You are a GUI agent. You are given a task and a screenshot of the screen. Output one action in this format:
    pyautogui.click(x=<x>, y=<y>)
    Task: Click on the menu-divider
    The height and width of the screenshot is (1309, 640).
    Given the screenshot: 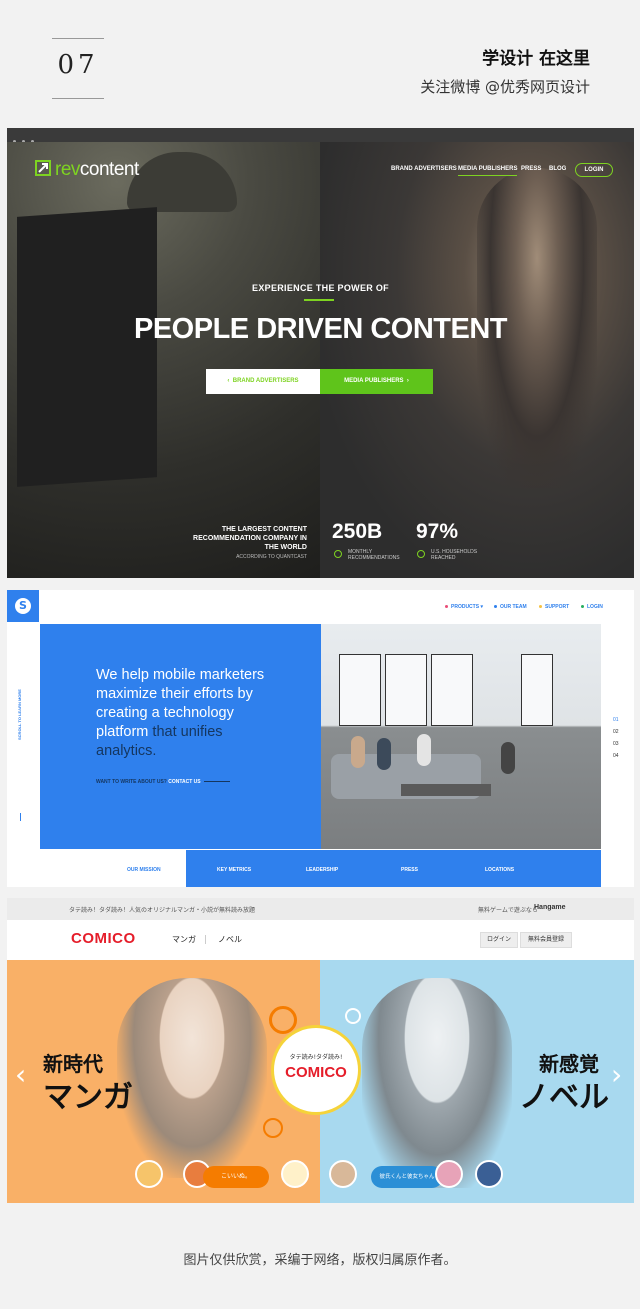 What is the action you would take?
    pyautogui.click(x=205, y=939)
    